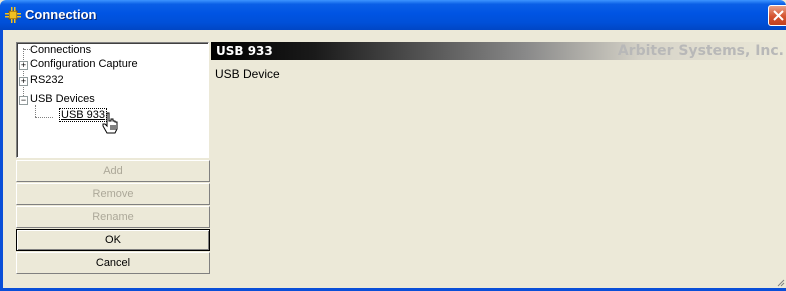  Describe the element at coordinates (700, 51) in the screenshot. I see `company-name: Arbiter Systems, Inc.` at that location.